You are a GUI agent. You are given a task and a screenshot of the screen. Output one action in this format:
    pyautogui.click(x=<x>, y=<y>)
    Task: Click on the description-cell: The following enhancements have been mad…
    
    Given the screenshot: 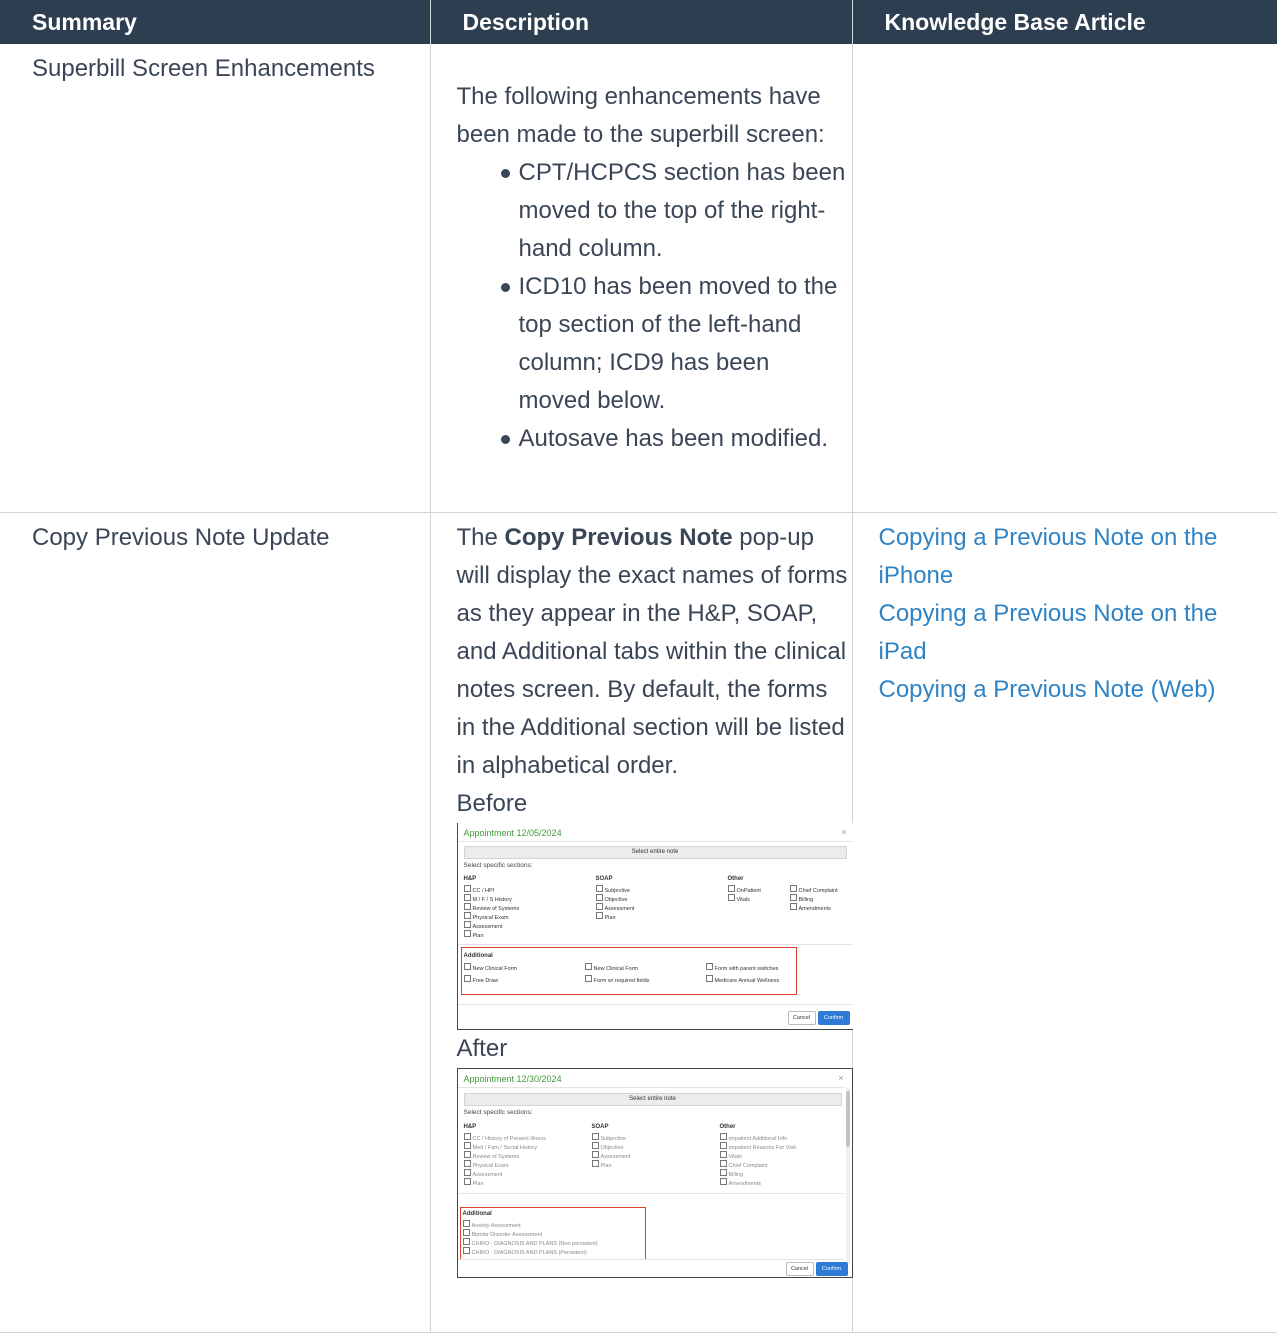 What is the action you would take?
    pyautogui.click(x=641, y=278)
    